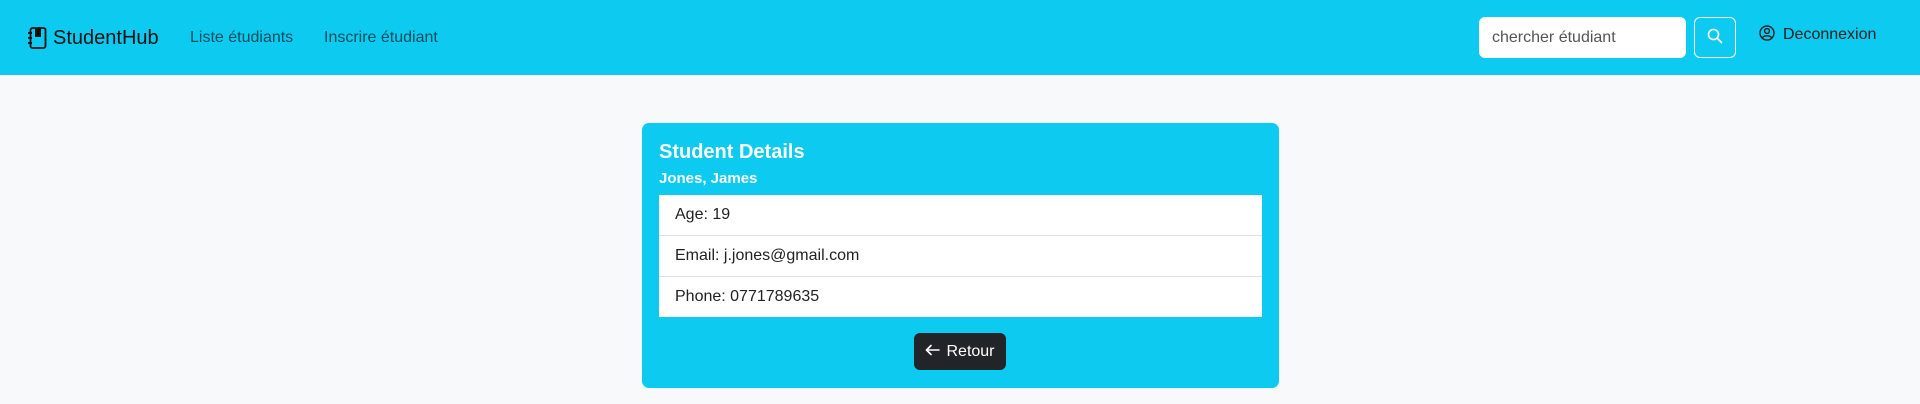 The image size is (1920, 404). I want to click on brand-link: StudentHub, so click(93, 38).